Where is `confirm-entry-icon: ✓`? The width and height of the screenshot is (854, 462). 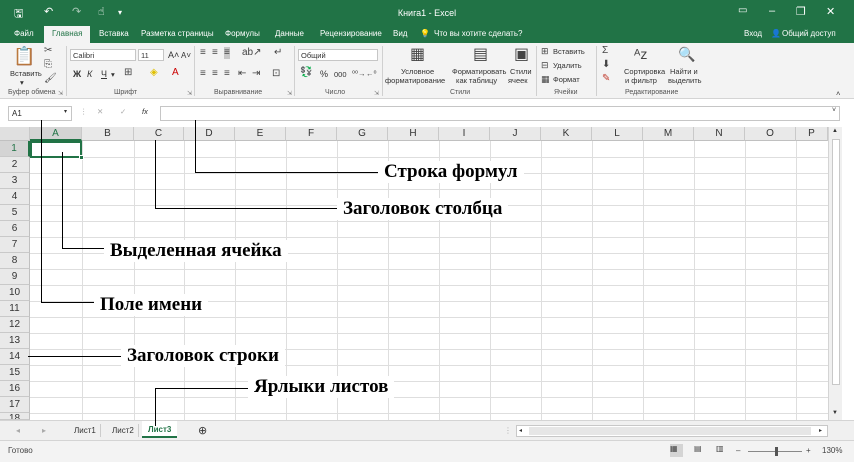 confirm-entry-icon: ✓ is located at coordinates (123, 111).